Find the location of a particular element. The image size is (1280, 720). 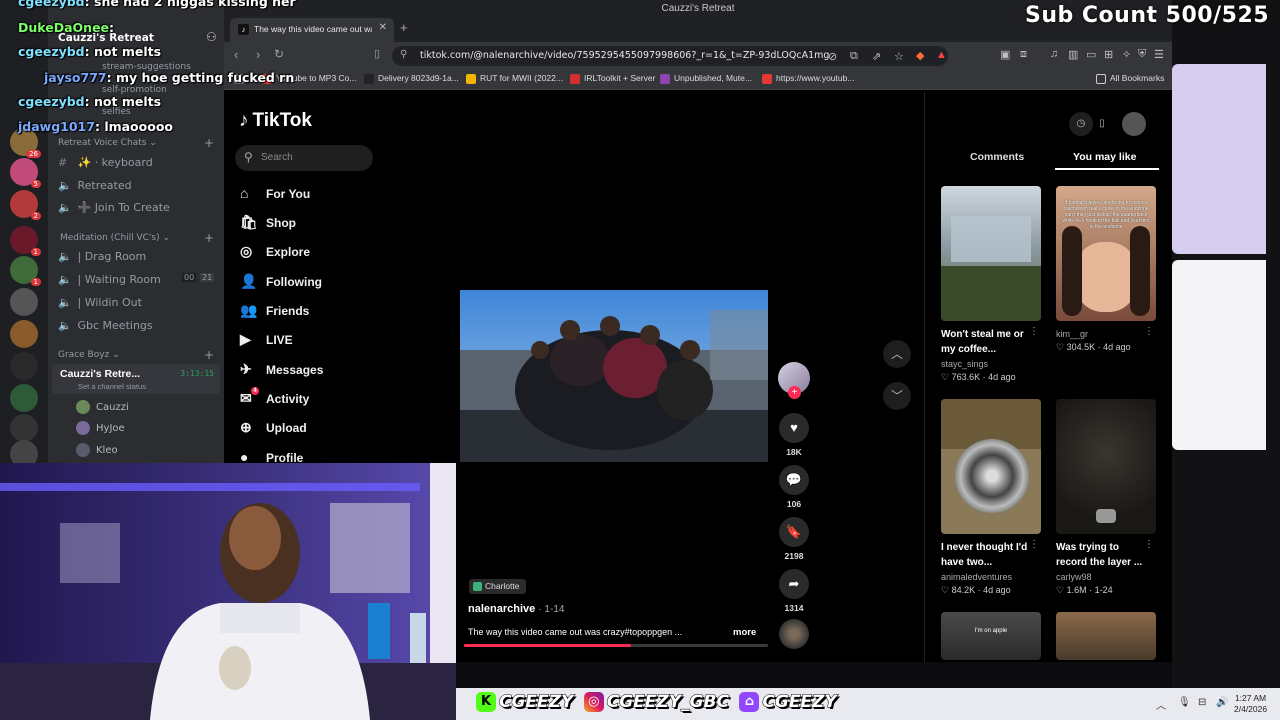

recommended-video is located at coordinates (1107, 636).